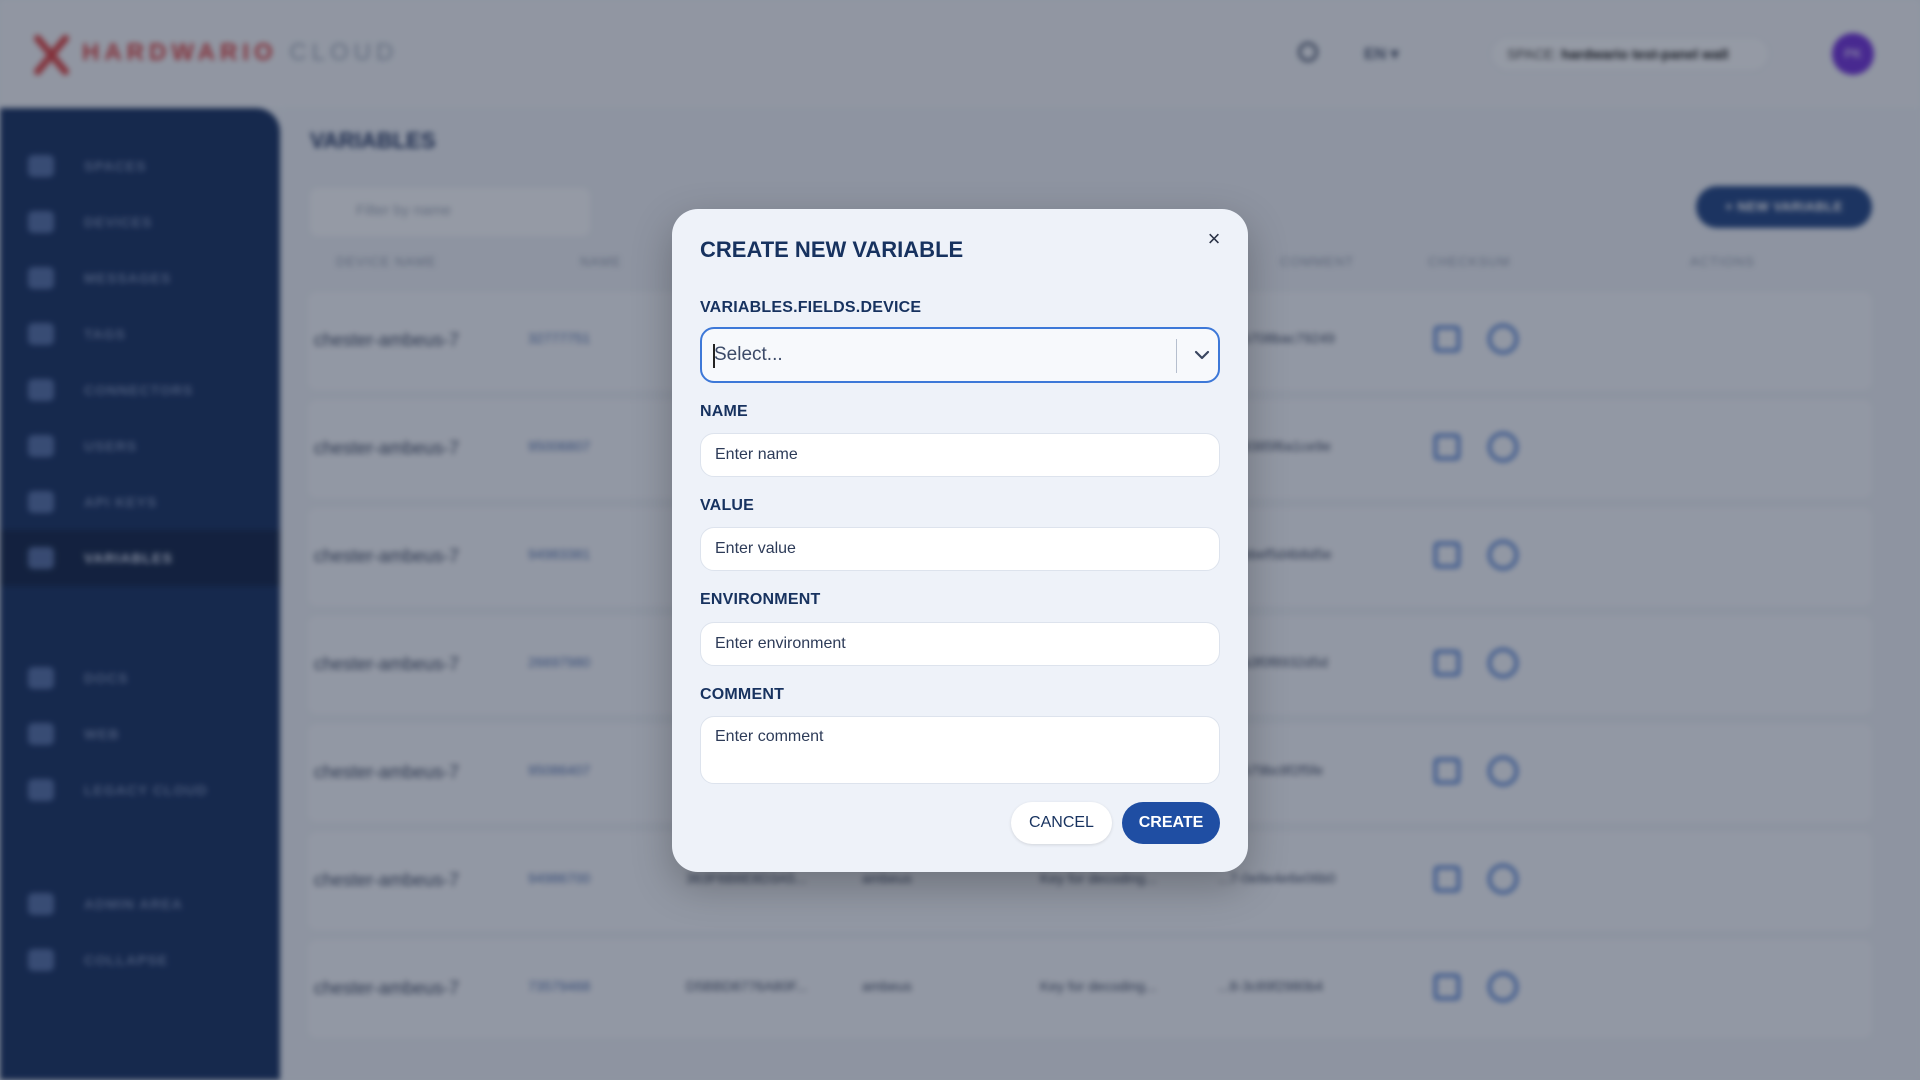 This screenshot has height=1080, width=1920. Describe the element at coordinates (742, 694) in the screenshot. I see `comment-label: COMMENT` at that location.